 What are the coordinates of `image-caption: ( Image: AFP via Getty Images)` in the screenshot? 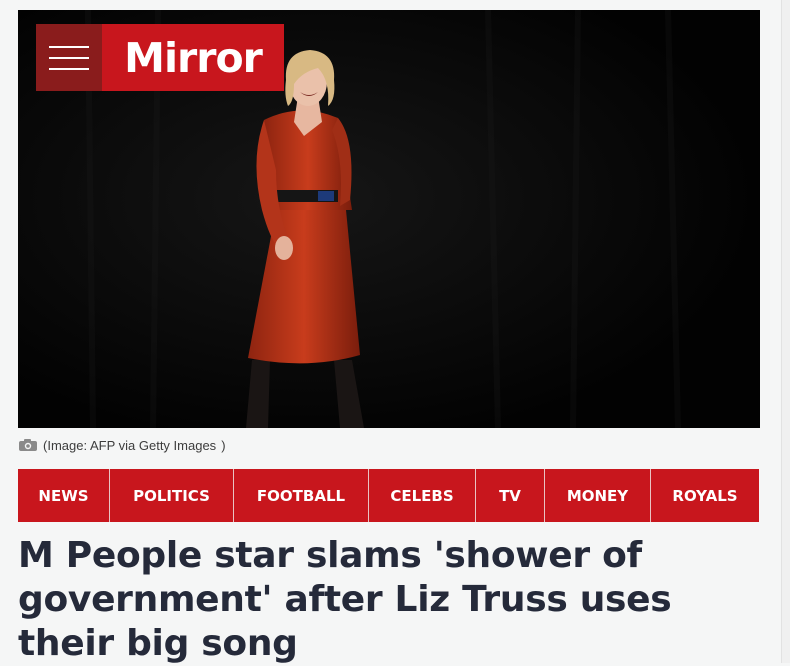 It's located at (122, 445).